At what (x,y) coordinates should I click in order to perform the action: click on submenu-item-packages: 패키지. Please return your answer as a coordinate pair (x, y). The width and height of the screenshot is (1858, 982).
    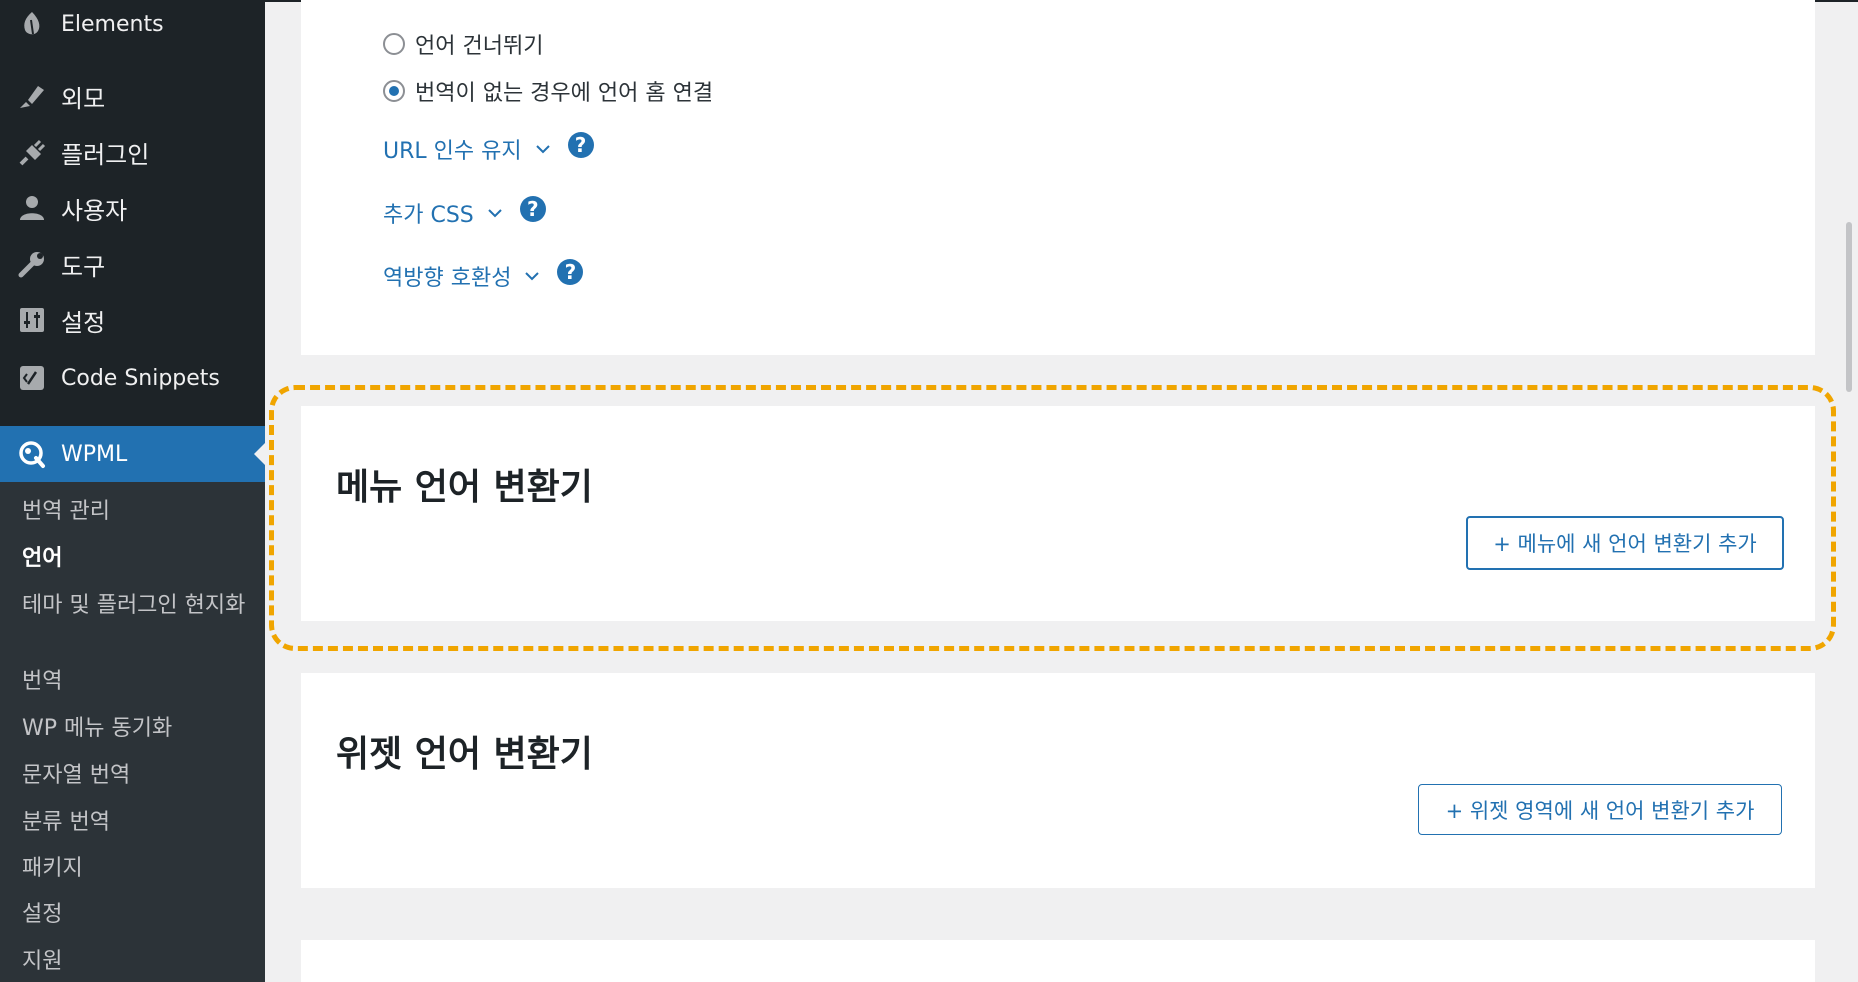
    Looking at the image, I should click on (134, 869).